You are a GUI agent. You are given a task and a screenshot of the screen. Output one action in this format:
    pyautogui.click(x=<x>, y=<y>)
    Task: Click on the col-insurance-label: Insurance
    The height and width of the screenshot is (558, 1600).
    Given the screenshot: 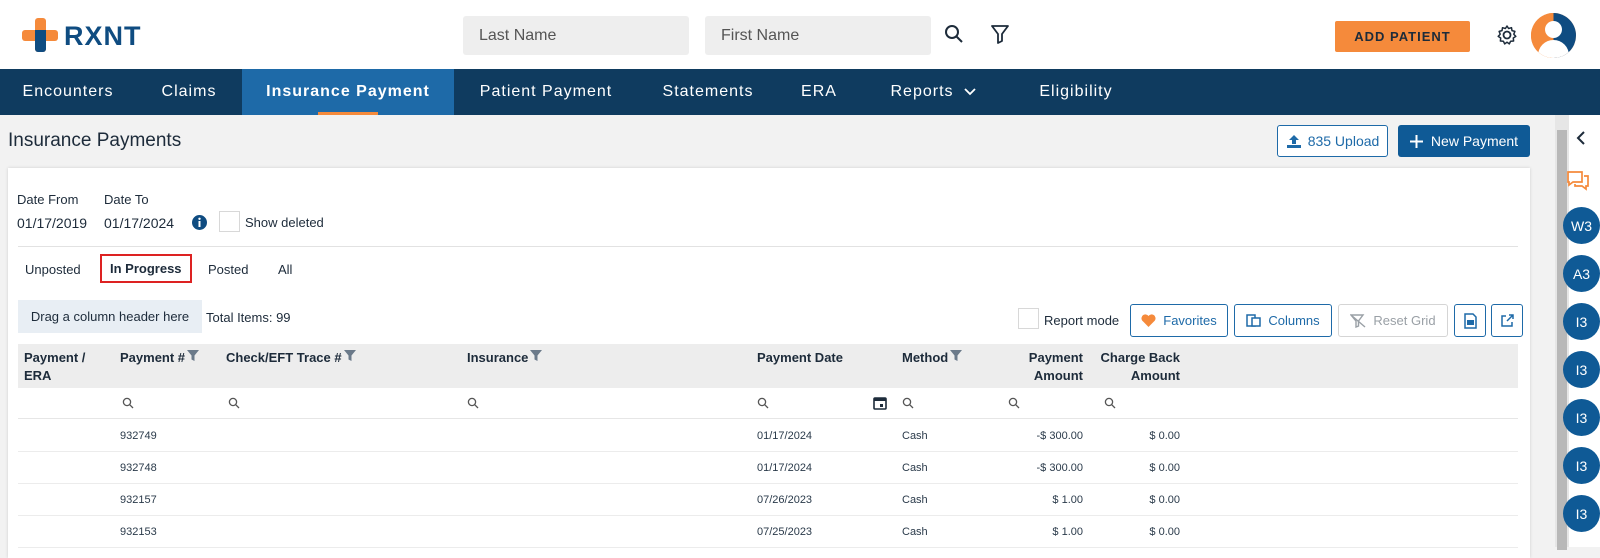 What is the action you would take?
    pyautogui.click(x=498, y=357)
    